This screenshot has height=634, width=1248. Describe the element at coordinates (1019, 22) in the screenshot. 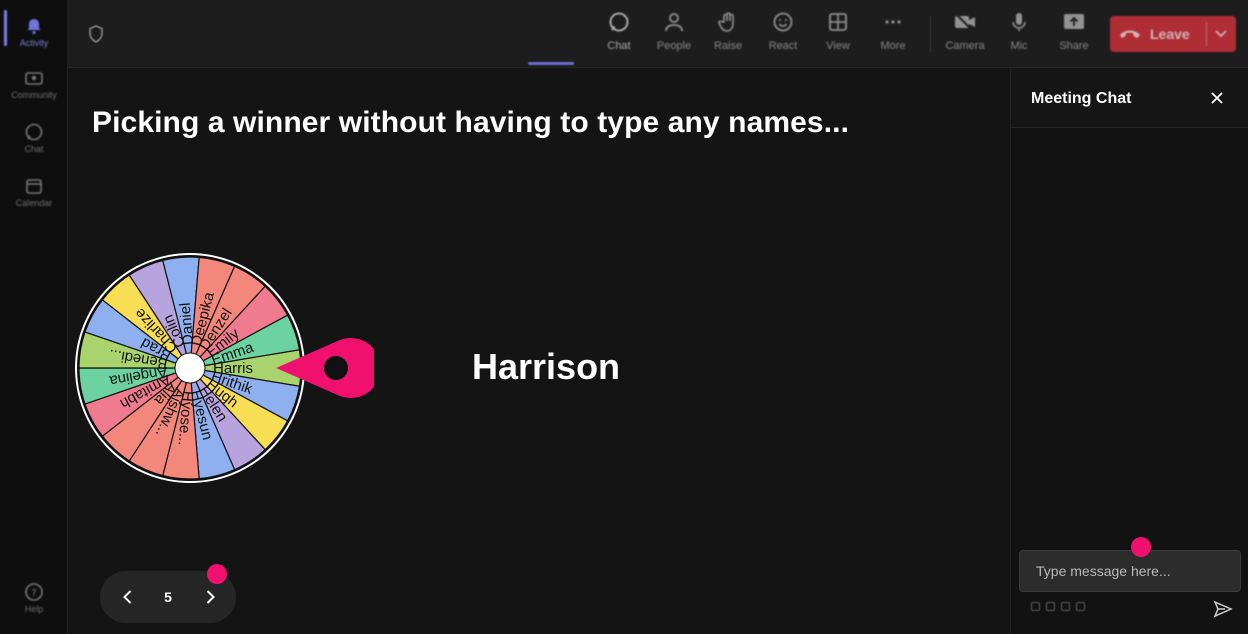

I see `microphone-icon` at that location.